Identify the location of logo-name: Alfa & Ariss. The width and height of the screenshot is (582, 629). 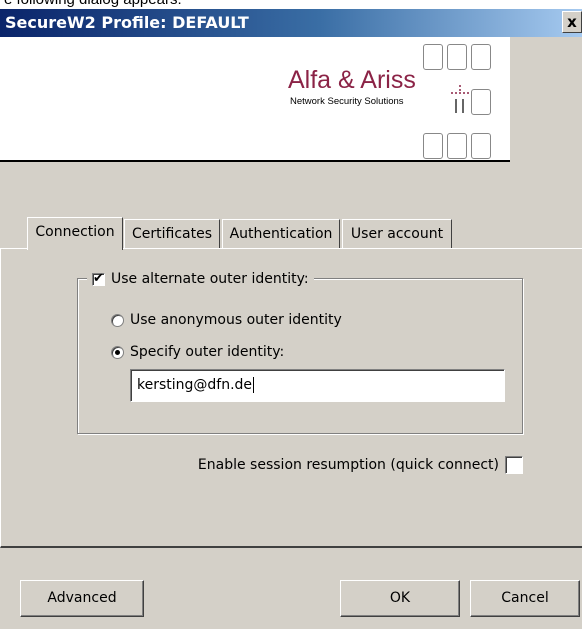
(352, 80).